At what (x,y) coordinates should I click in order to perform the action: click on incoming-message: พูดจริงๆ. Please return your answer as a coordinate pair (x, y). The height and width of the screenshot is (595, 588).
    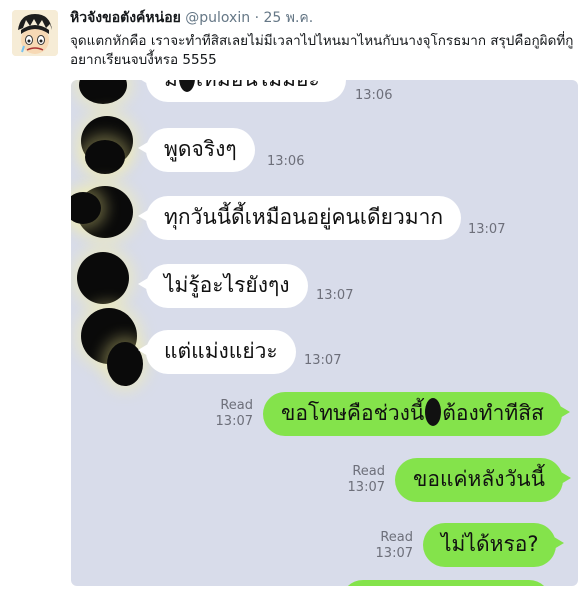
    Looking at the image, I should click on (196, 150).